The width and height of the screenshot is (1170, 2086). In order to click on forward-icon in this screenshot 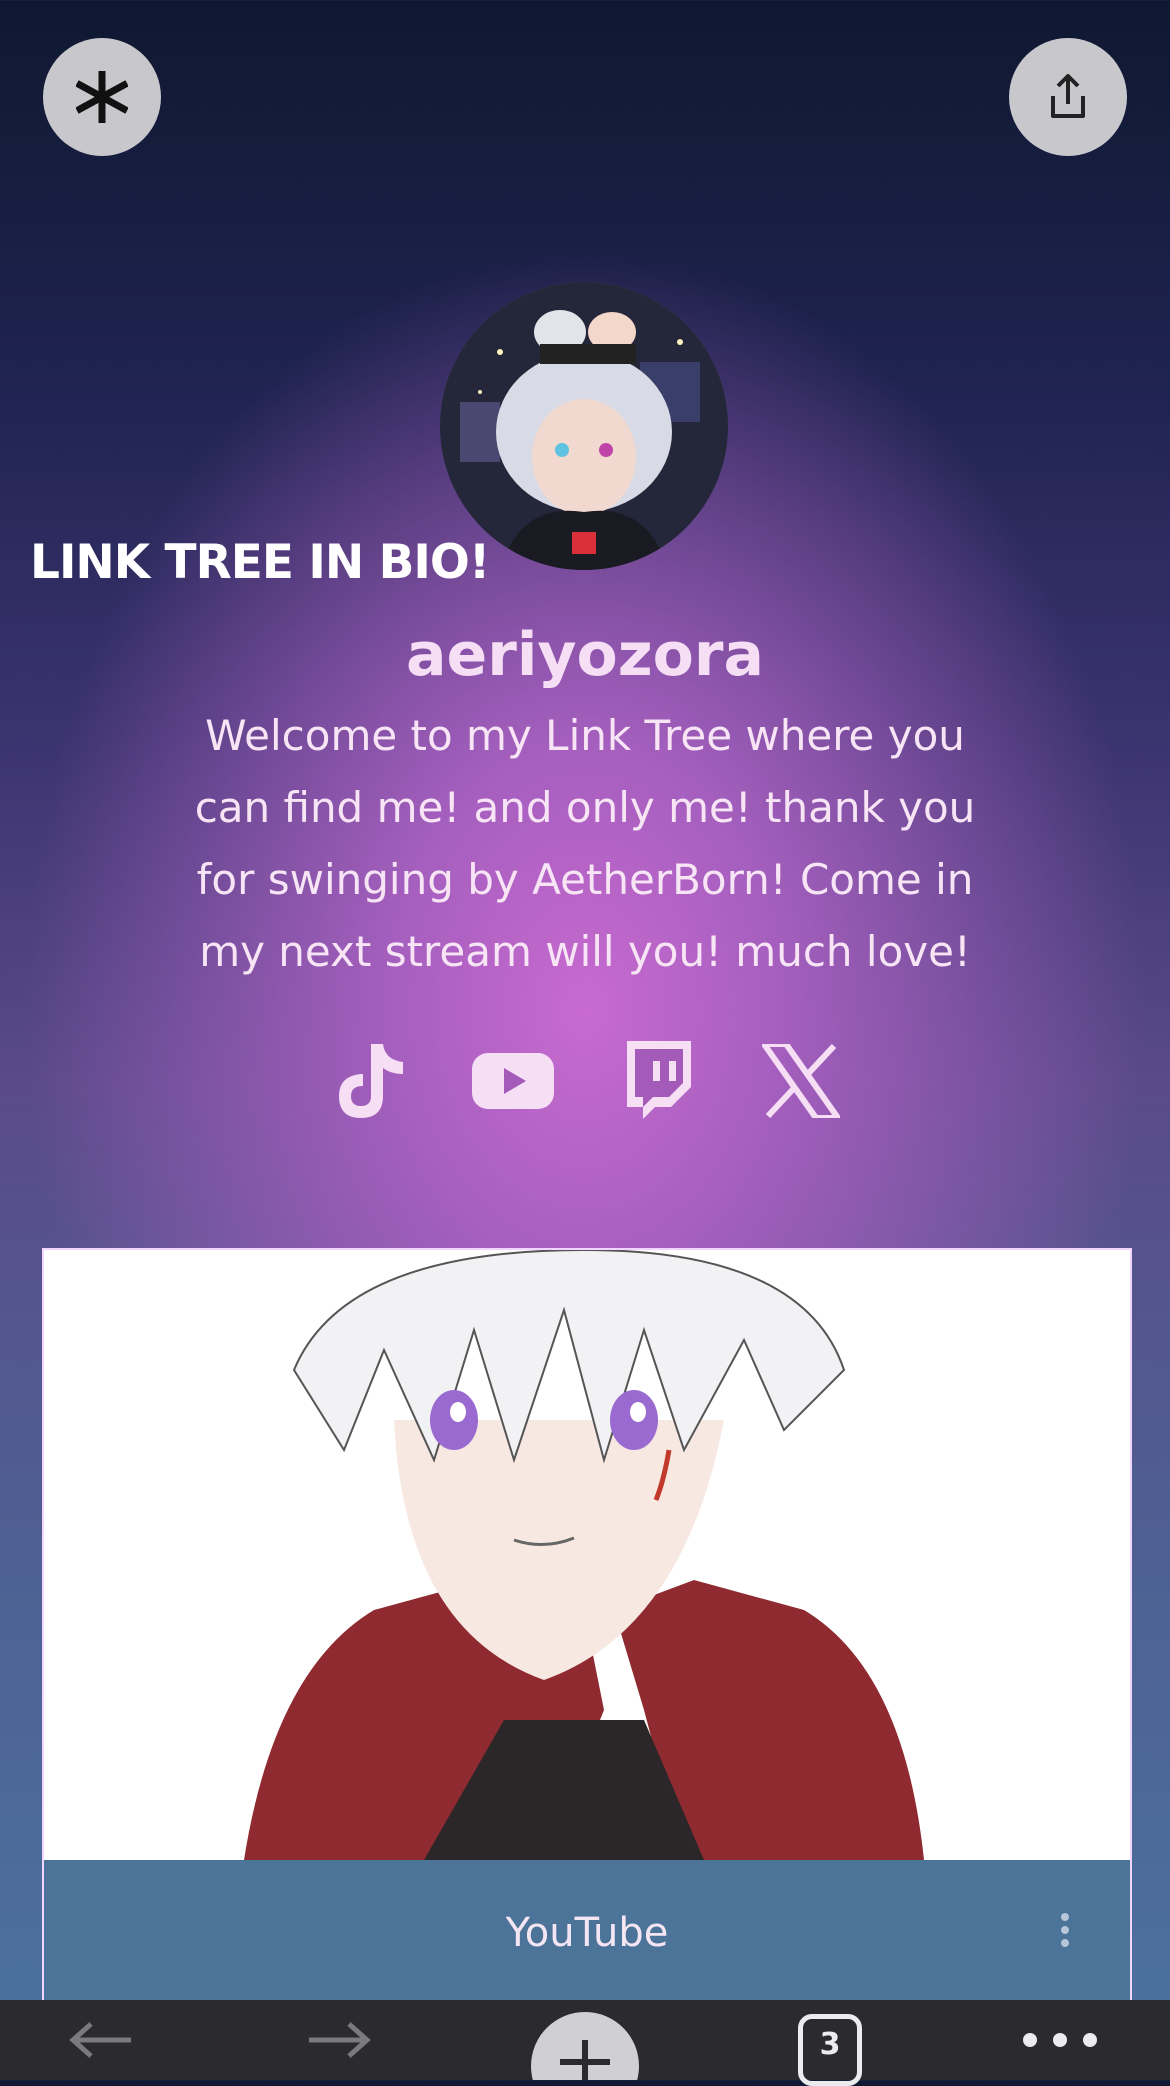, I will do `click(340, 2040)`.